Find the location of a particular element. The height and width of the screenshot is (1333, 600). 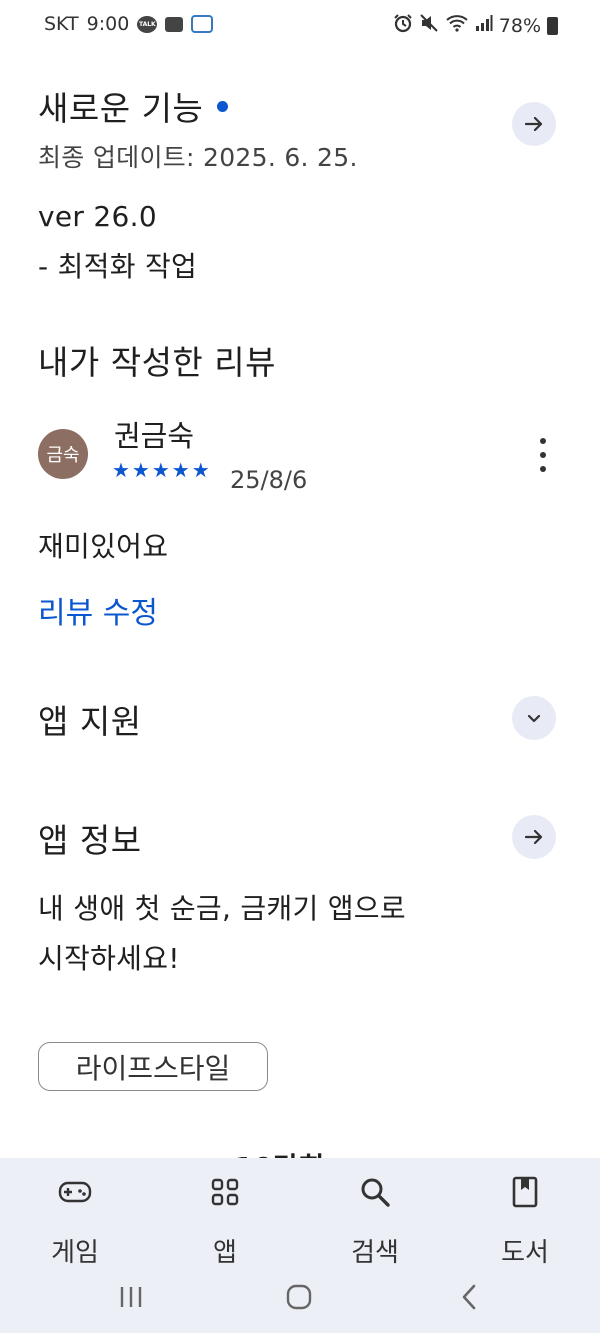

review-text: 재미있어요 is located at coordinates (103, 546).